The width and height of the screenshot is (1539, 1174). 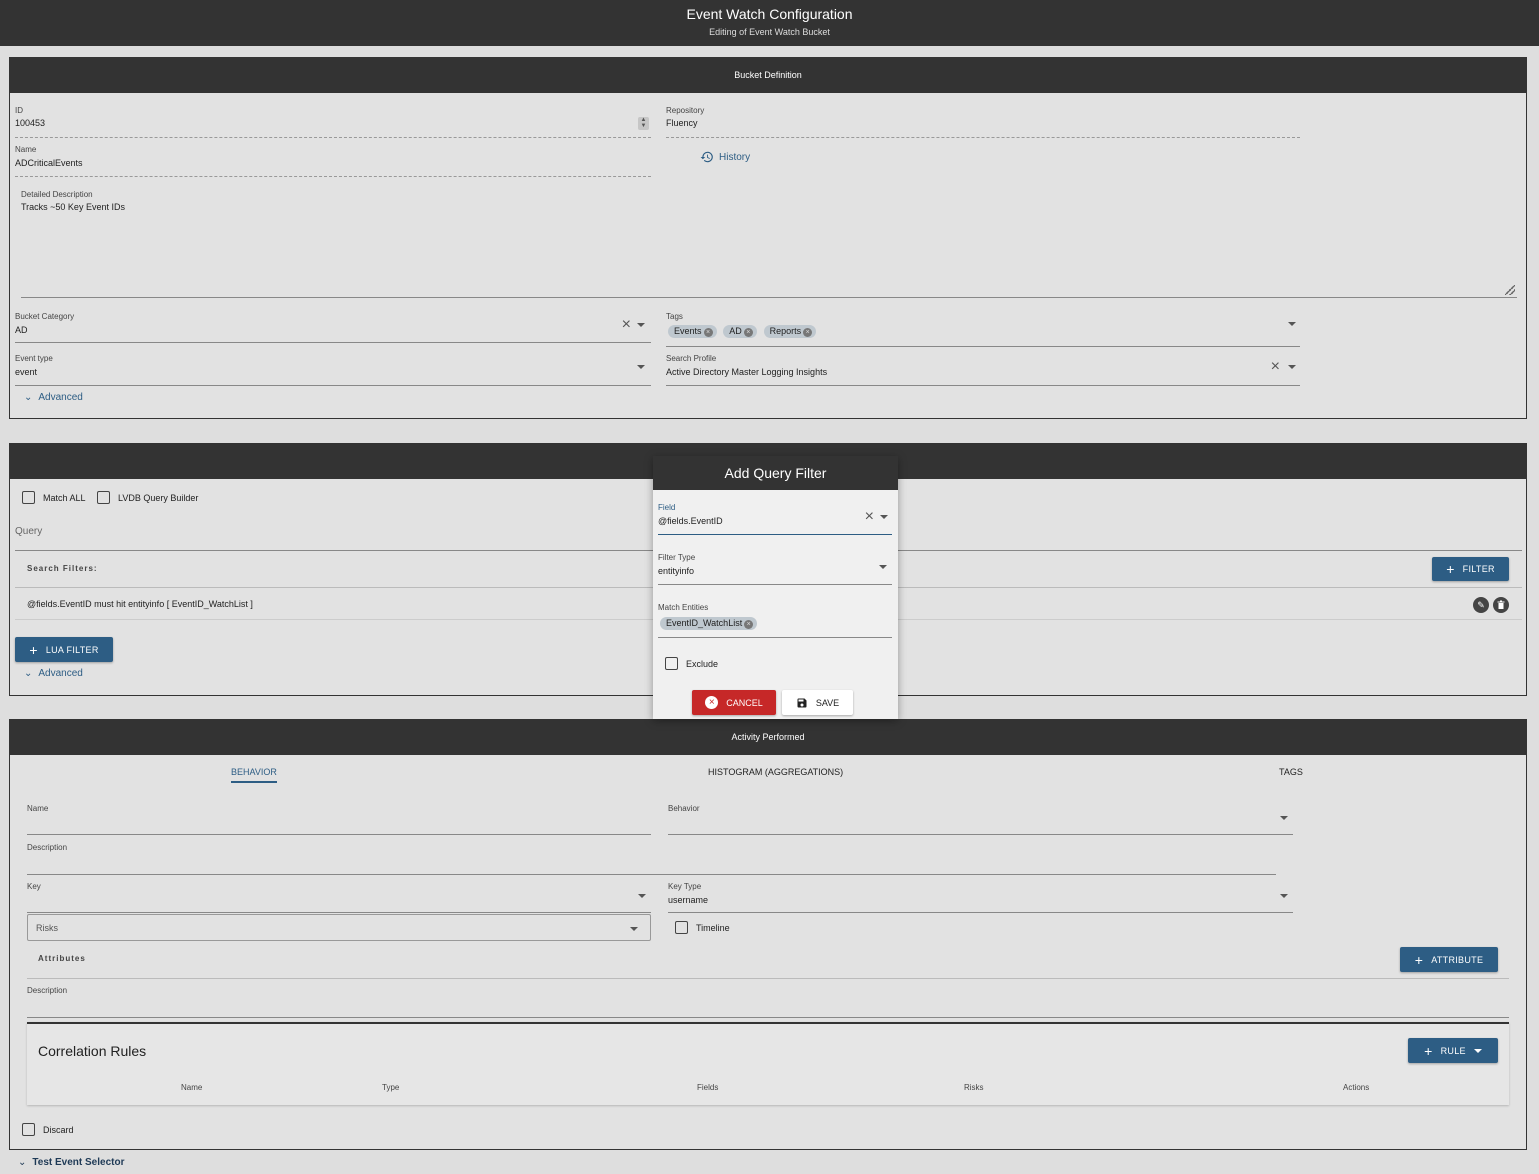 What do you see at coordinates (769, 249) in the screenshot?
I see `description-textarea: Tracks ~50 Key Event IDs` at bounding box center [769, 249].